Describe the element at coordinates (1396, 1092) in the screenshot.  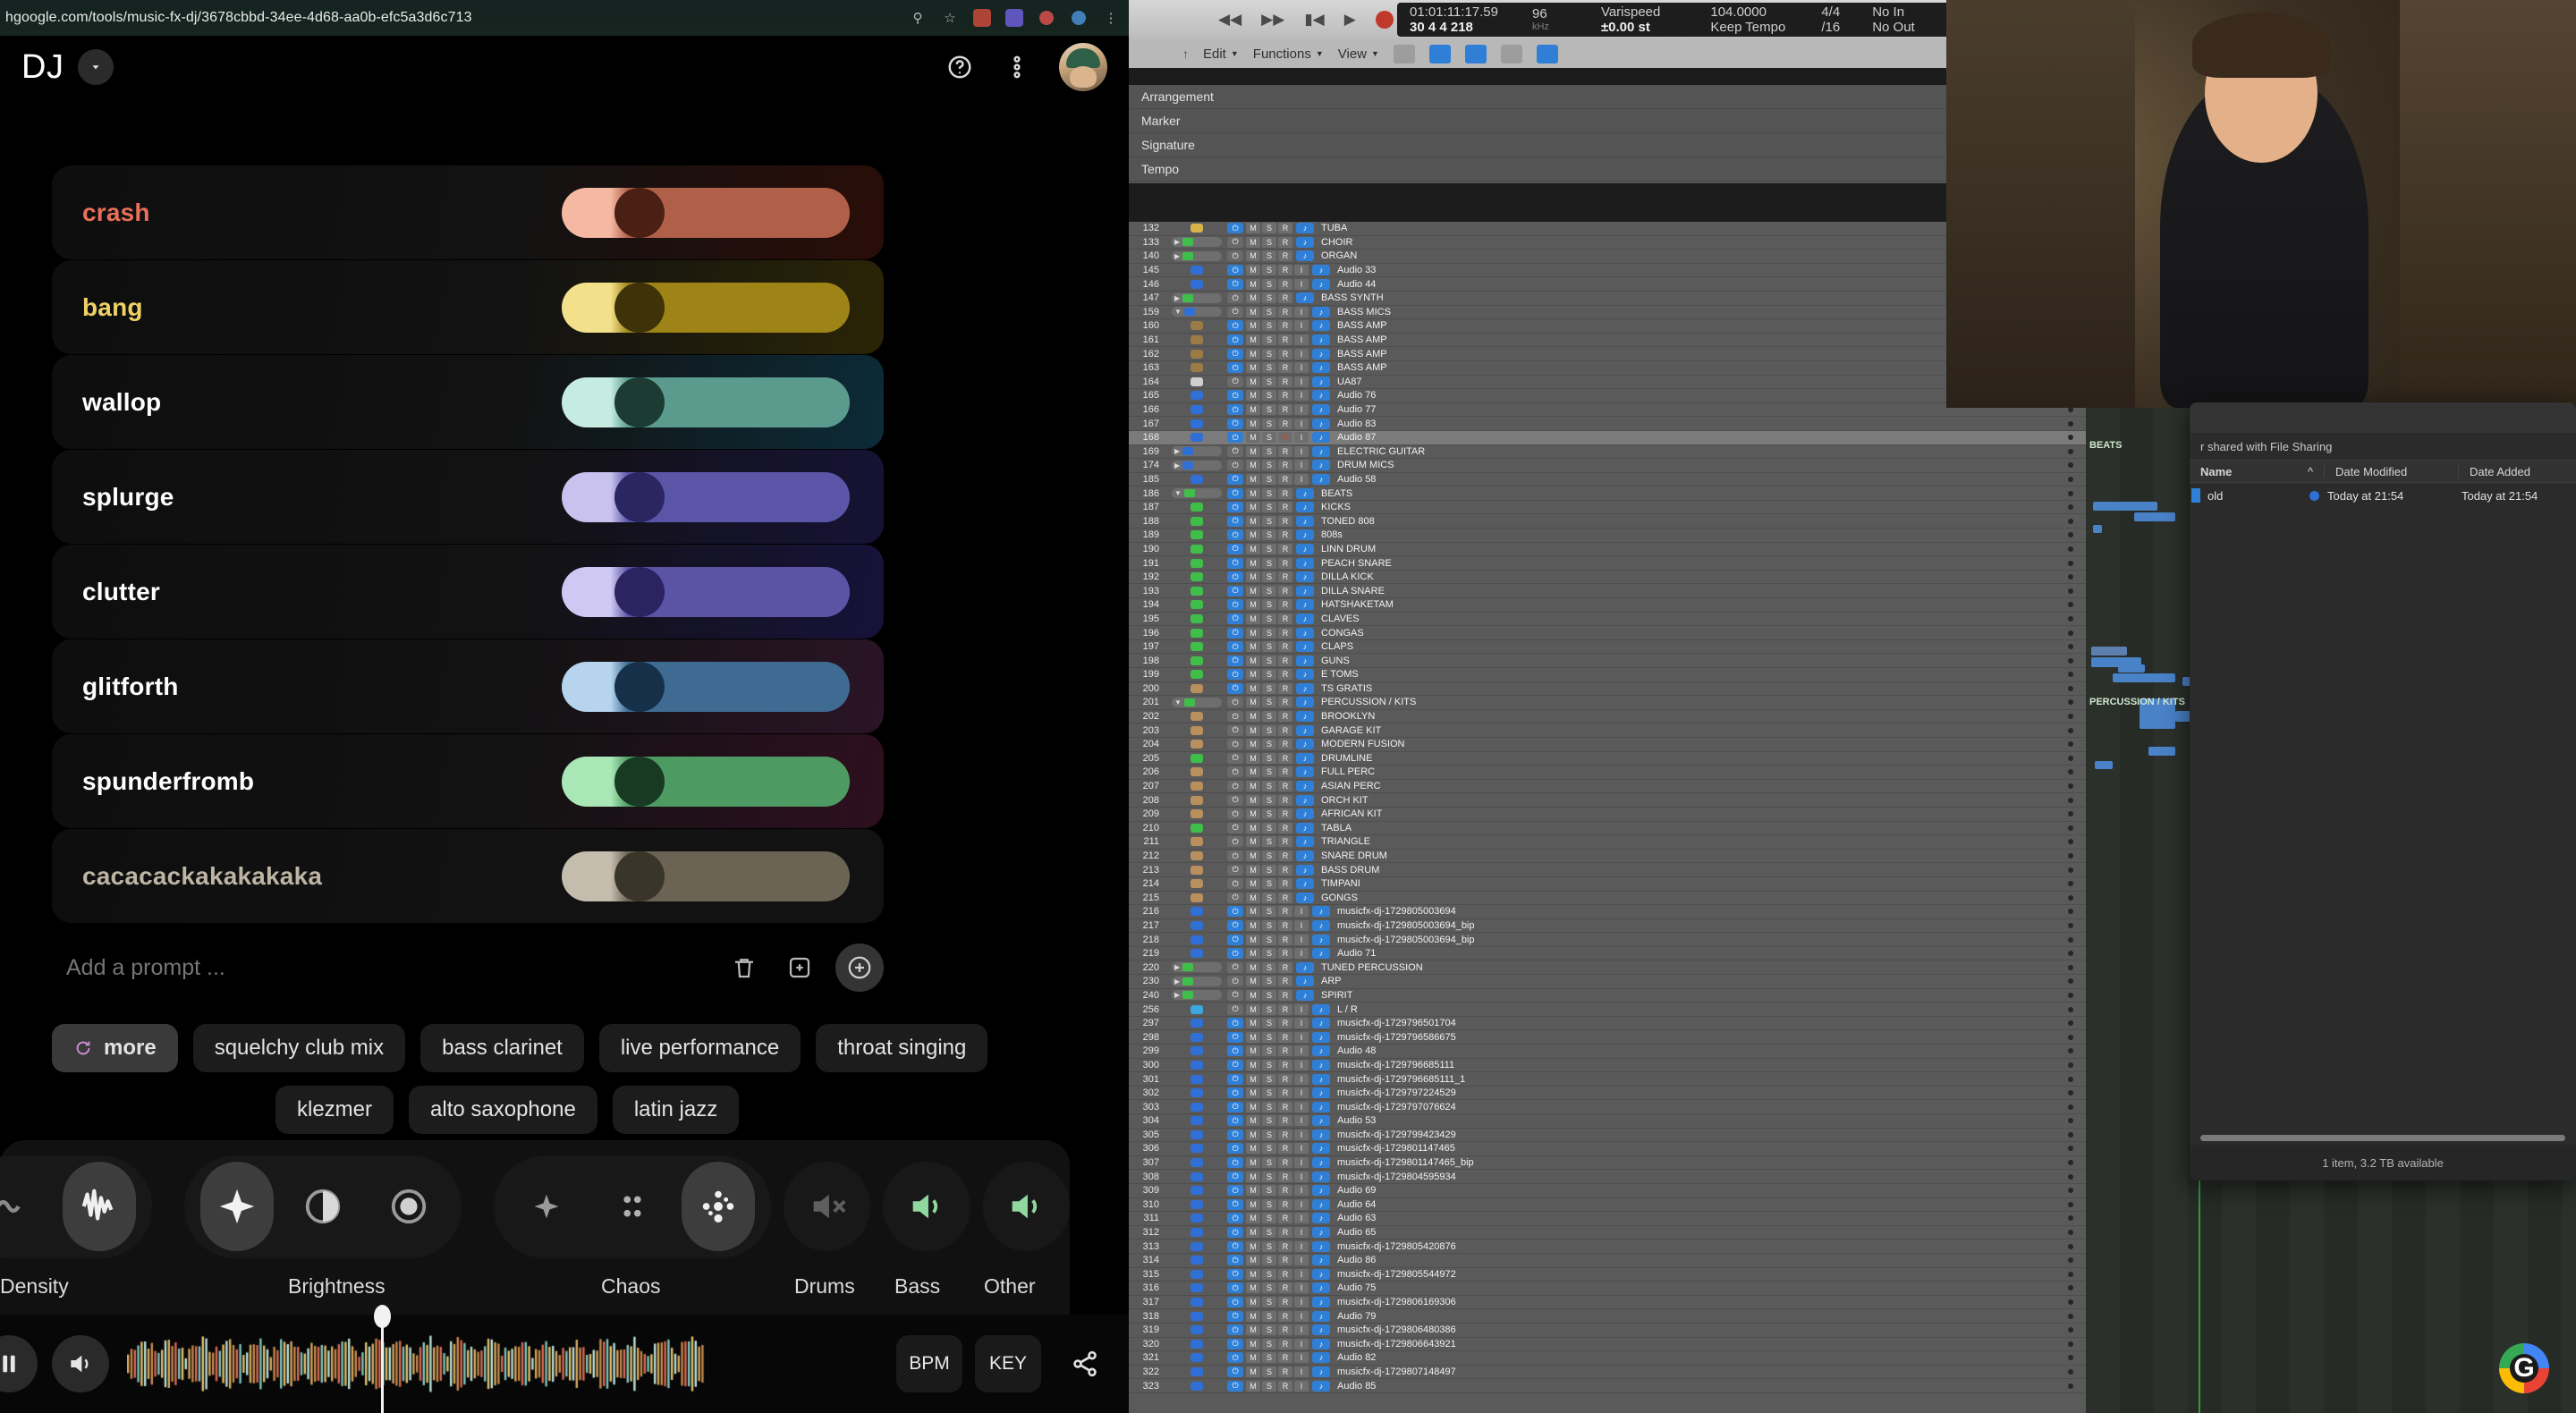
I see `track-name: musicfx-dj-1729797224529` at that location.